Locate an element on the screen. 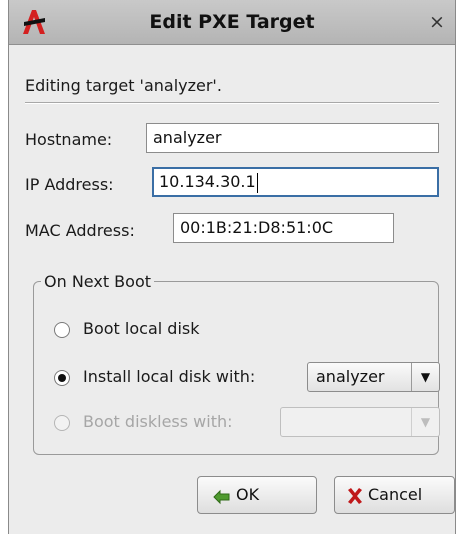 This screenshot has height=534, width=464. ok-button: OK is located at coordinates (257, 495).